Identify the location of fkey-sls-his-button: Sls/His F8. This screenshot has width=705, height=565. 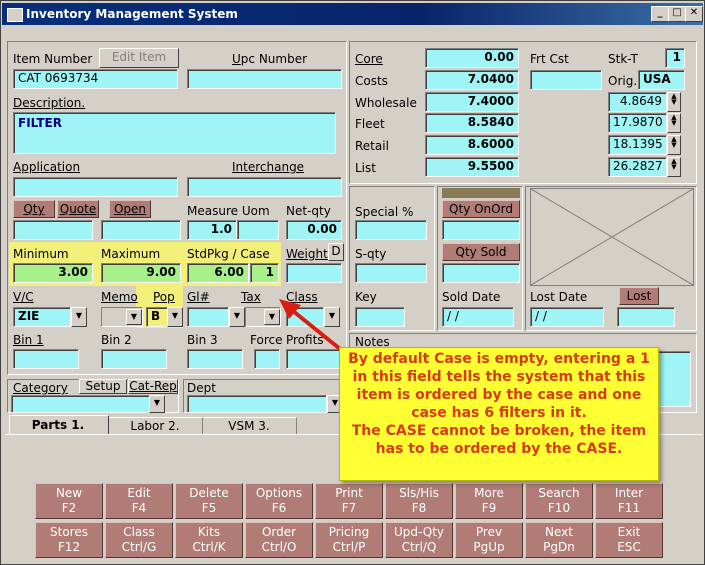
(419, 501).